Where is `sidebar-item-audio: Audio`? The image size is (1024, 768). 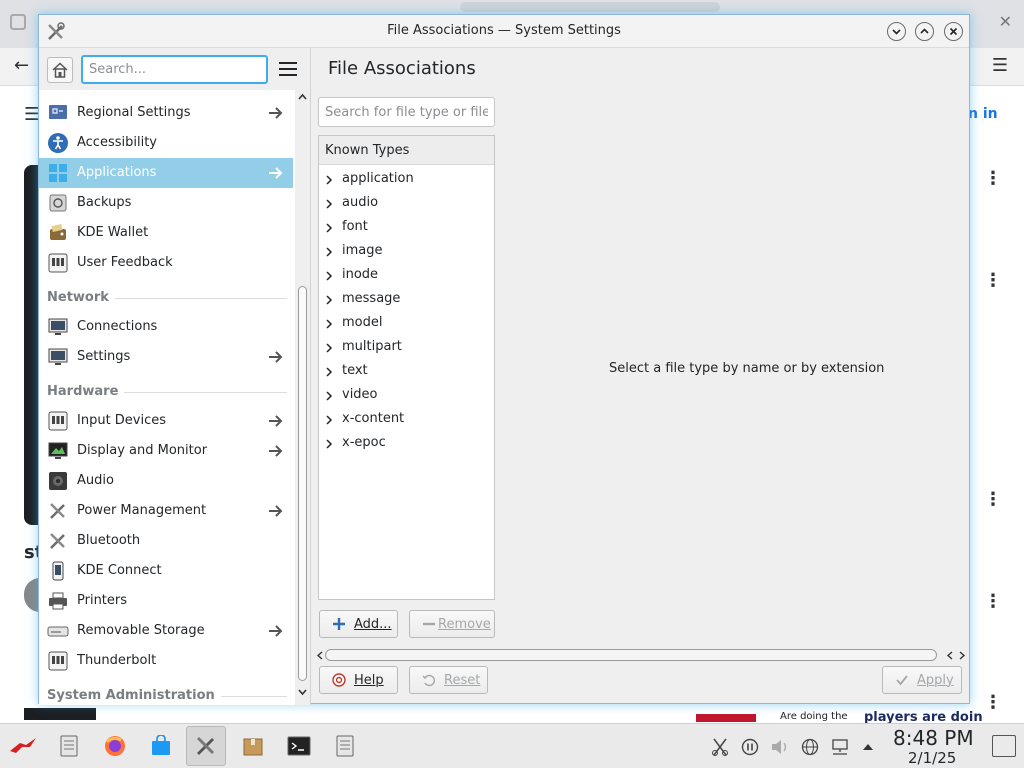 sidebar-item-audio: Audio is located at coordinates (166, 481).